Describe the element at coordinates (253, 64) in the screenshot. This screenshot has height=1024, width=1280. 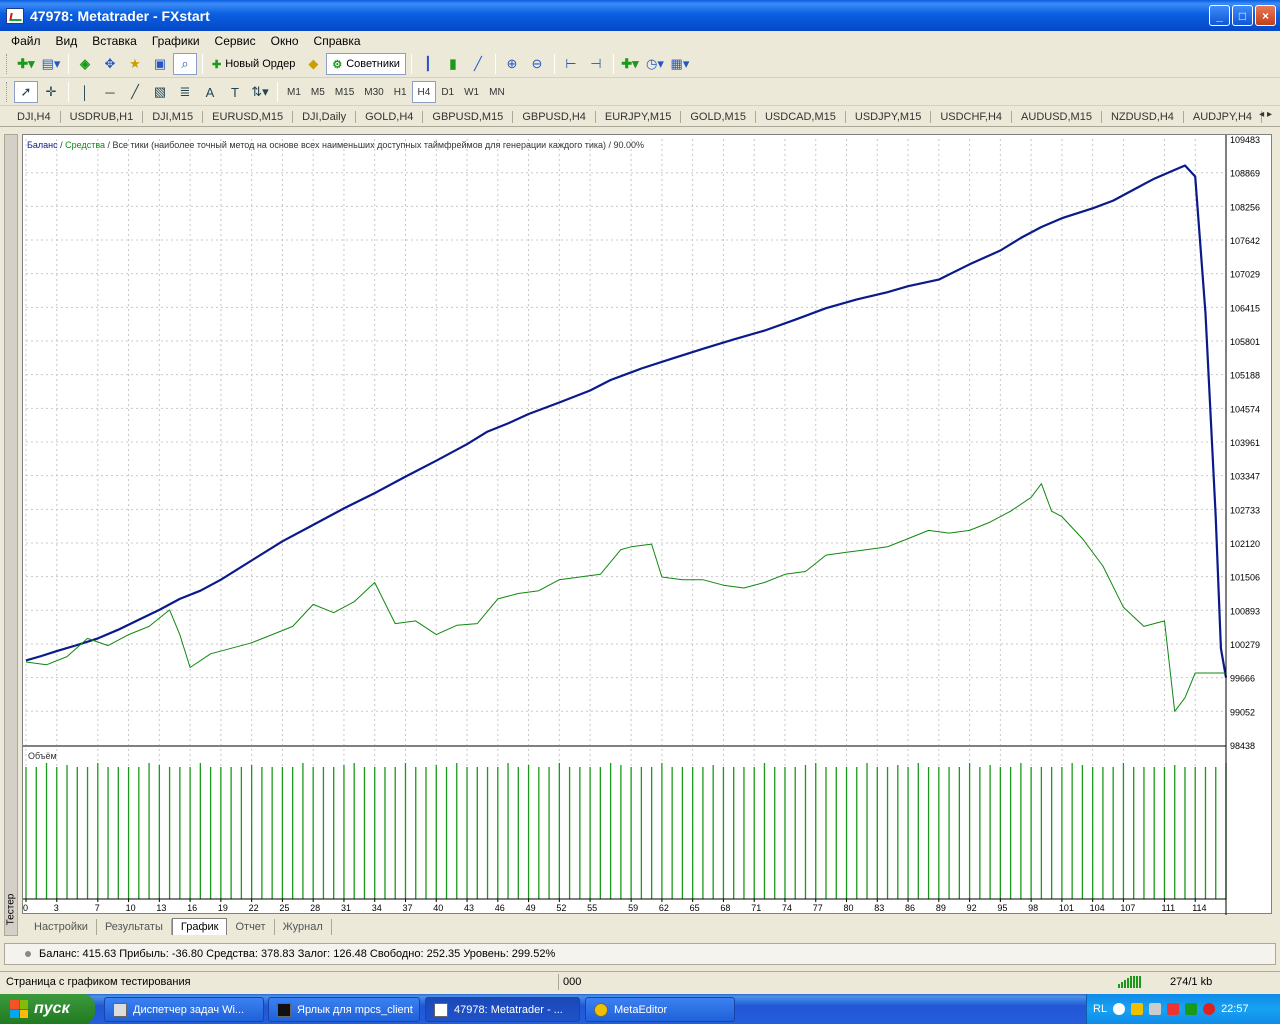
I see `new-order-button: ✚ Новый Ордер` at that location.